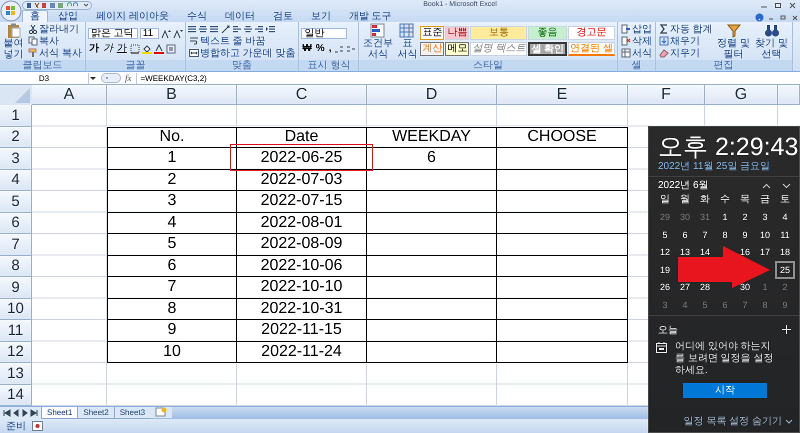 The image size is (800, 433). What do you see at coordinates (11, 11) in the screenshot?
I see `office-button-icon` at bounding box center [11, 11].